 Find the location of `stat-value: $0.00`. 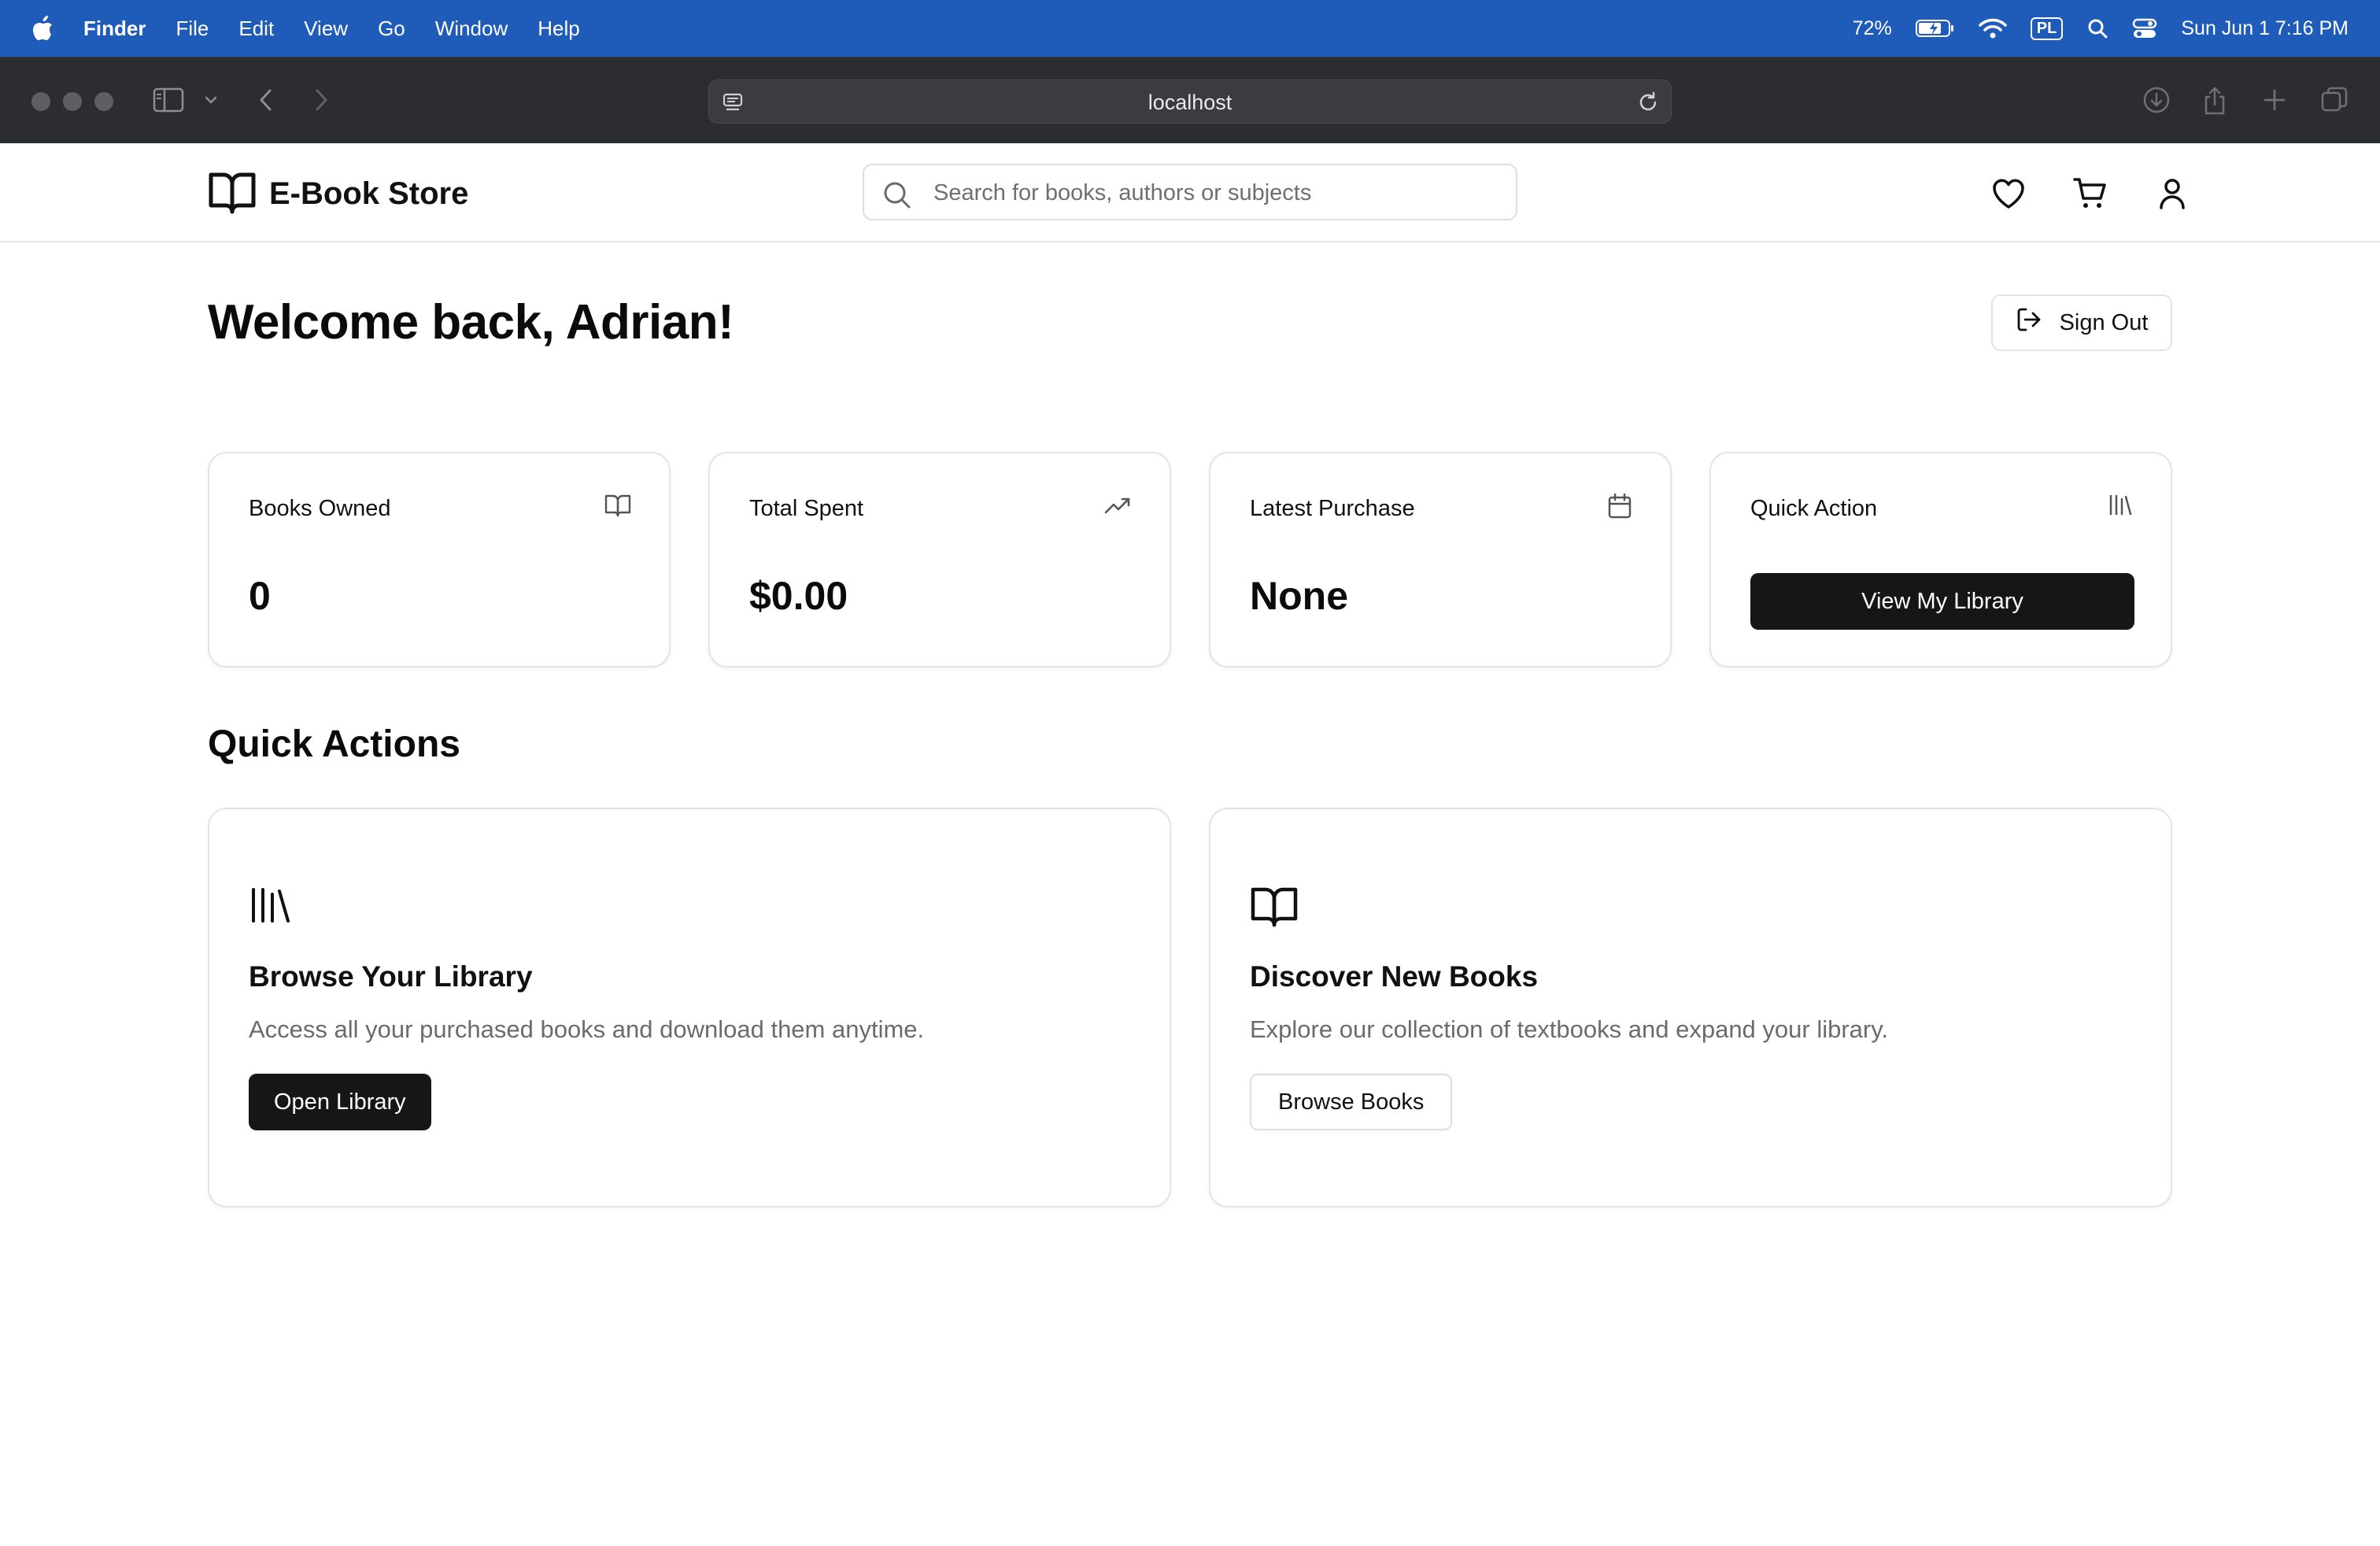

stat-value: $0.00 is located at coordinates (798, 596).